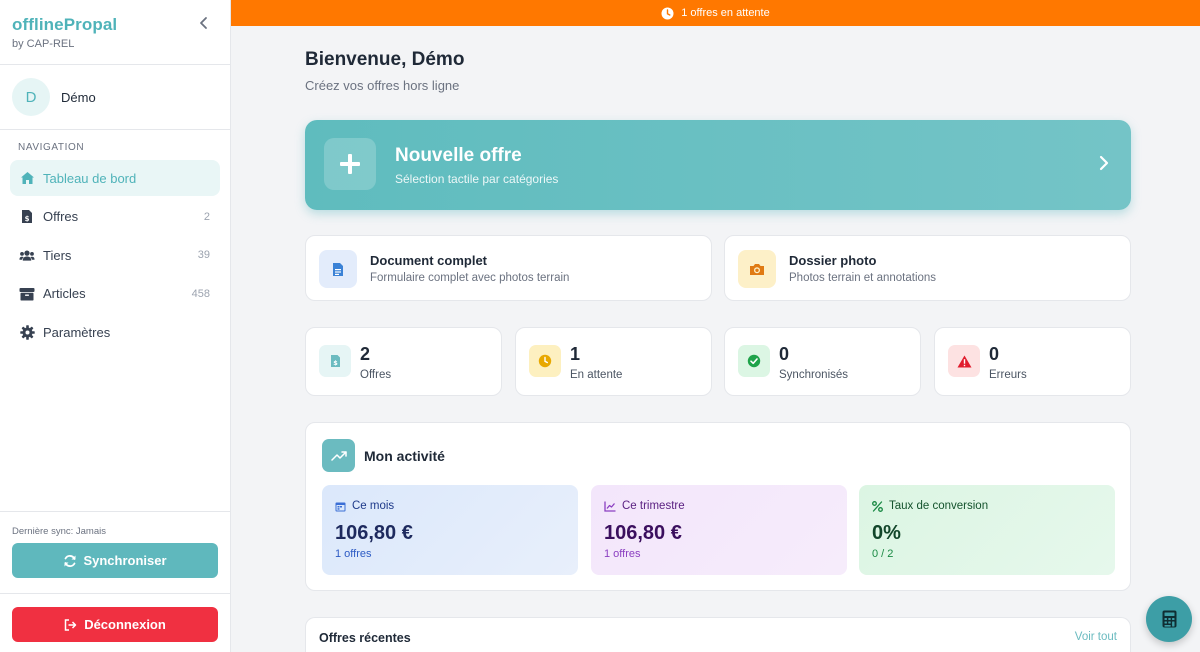  What do you see at coordinates (886, 533) in the screenshot?
I see `activity-box-value: 0%` at bounding box center [886, 533].